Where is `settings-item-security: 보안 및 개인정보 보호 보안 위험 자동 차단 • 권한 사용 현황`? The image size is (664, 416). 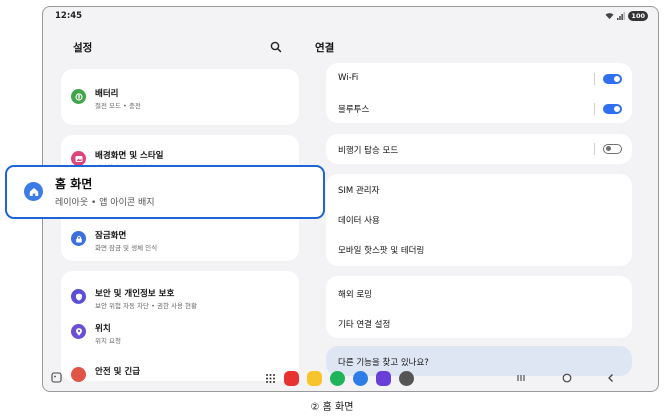
settings-item-security: 보안 및 개인정보 보호 보안 위험 자동 차단 • 권한 사용 현황 is located at coordinates (180, 297).